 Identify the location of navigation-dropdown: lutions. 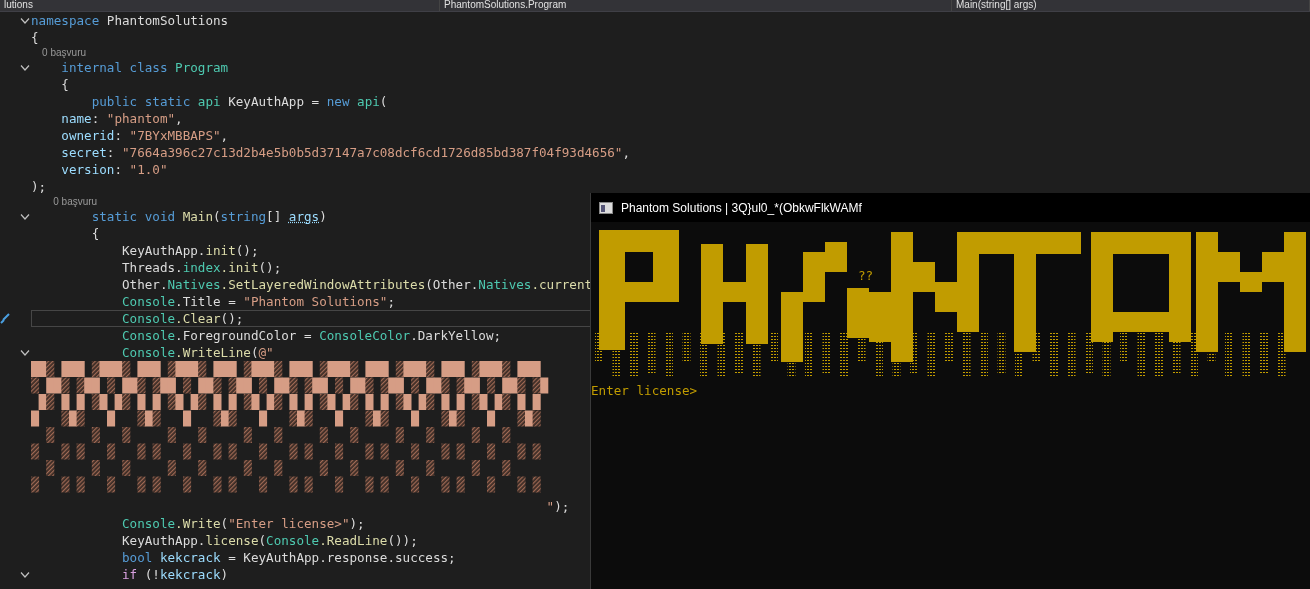
(220, 5).